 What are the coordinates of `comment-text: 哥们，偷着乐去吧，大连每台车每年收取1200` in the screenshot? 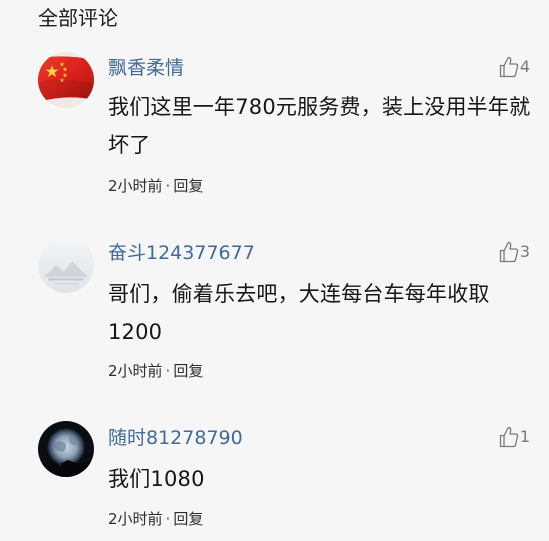 It's located at (299, 313).